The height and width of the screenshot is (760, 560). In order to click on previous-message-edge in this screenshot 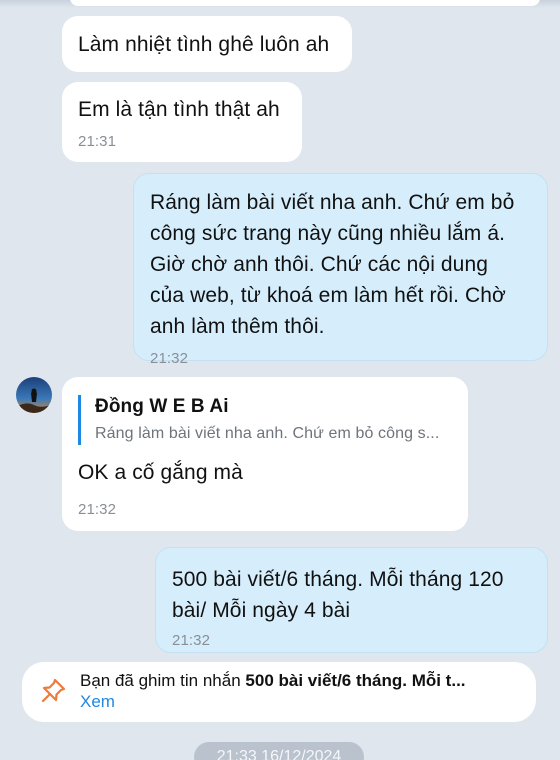, I will do `click(305, 3)`.